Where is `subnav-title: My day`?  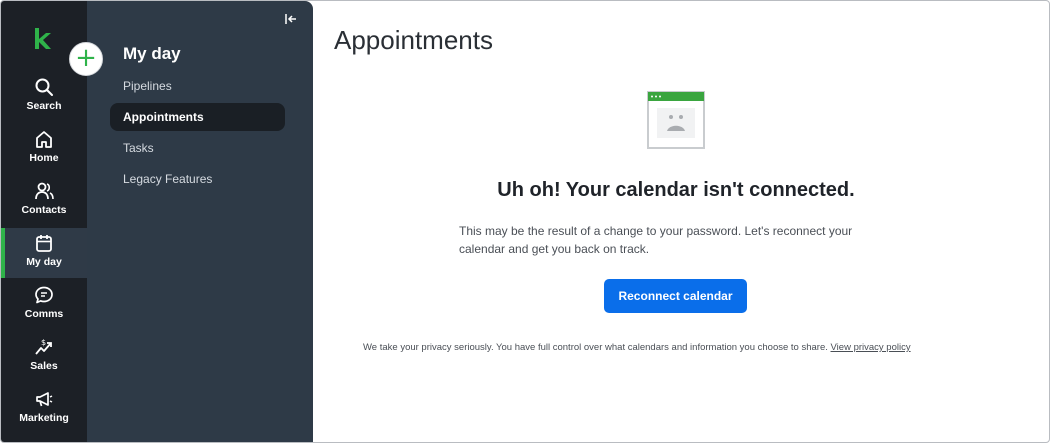 subnav-title: My day is located at coordinates (152, 53).